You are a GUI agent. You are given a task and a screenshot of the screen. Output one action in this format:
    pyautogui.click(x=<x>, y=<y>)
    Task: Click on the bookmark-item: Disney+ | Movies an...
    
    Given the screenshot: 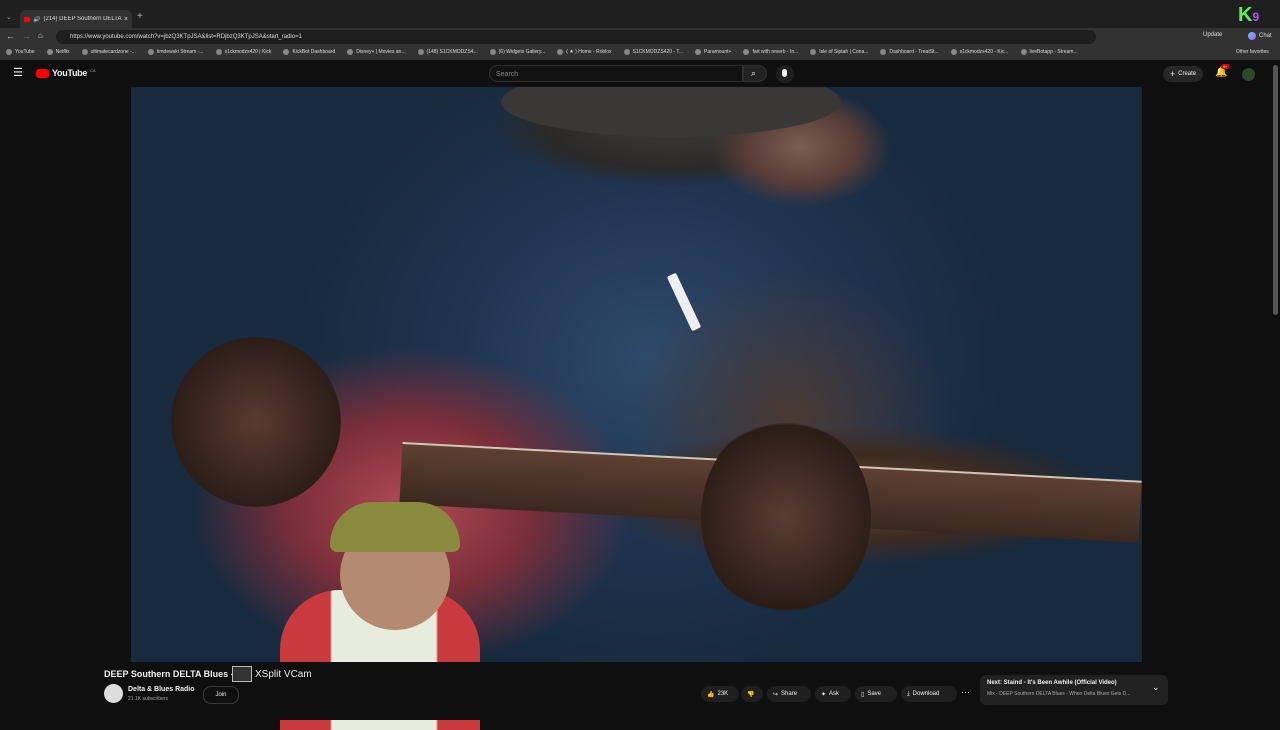 What is the action you would take?
    pyautogui.click(x=376, y=52)
    